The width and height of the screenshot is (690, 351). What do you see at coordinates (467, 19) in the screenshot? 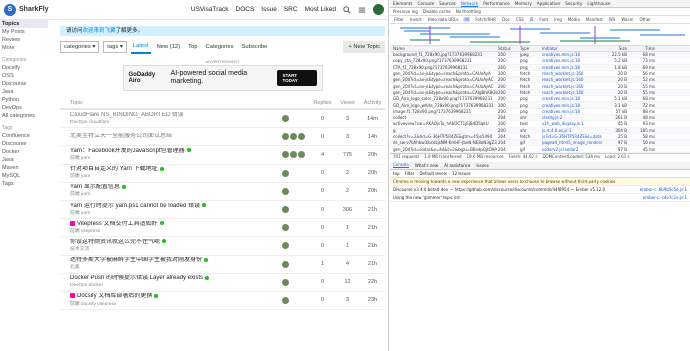
I see `network-filter-all: All` at bounding box center [467, 19].